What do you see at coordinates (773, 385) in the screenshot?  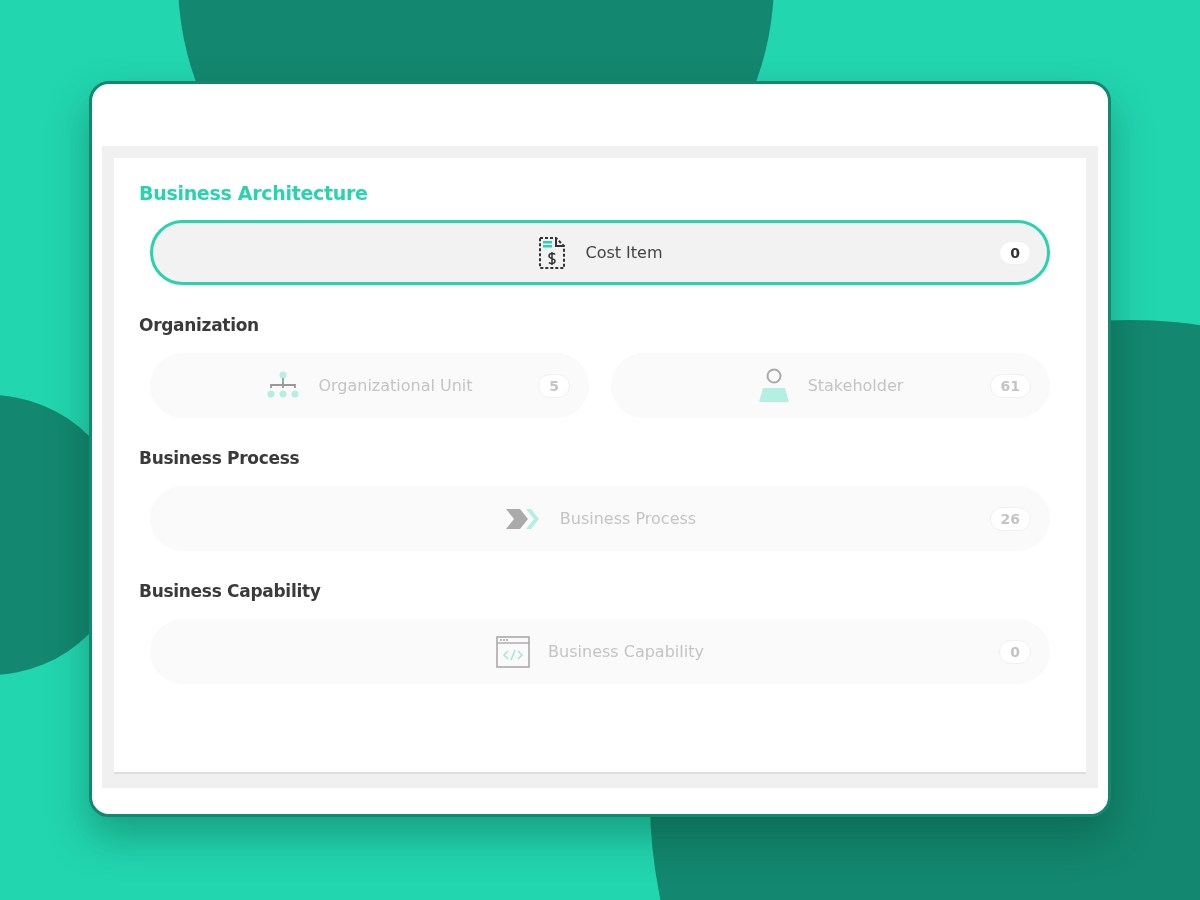 I see `person-icon` at bounding box center [773, 385].